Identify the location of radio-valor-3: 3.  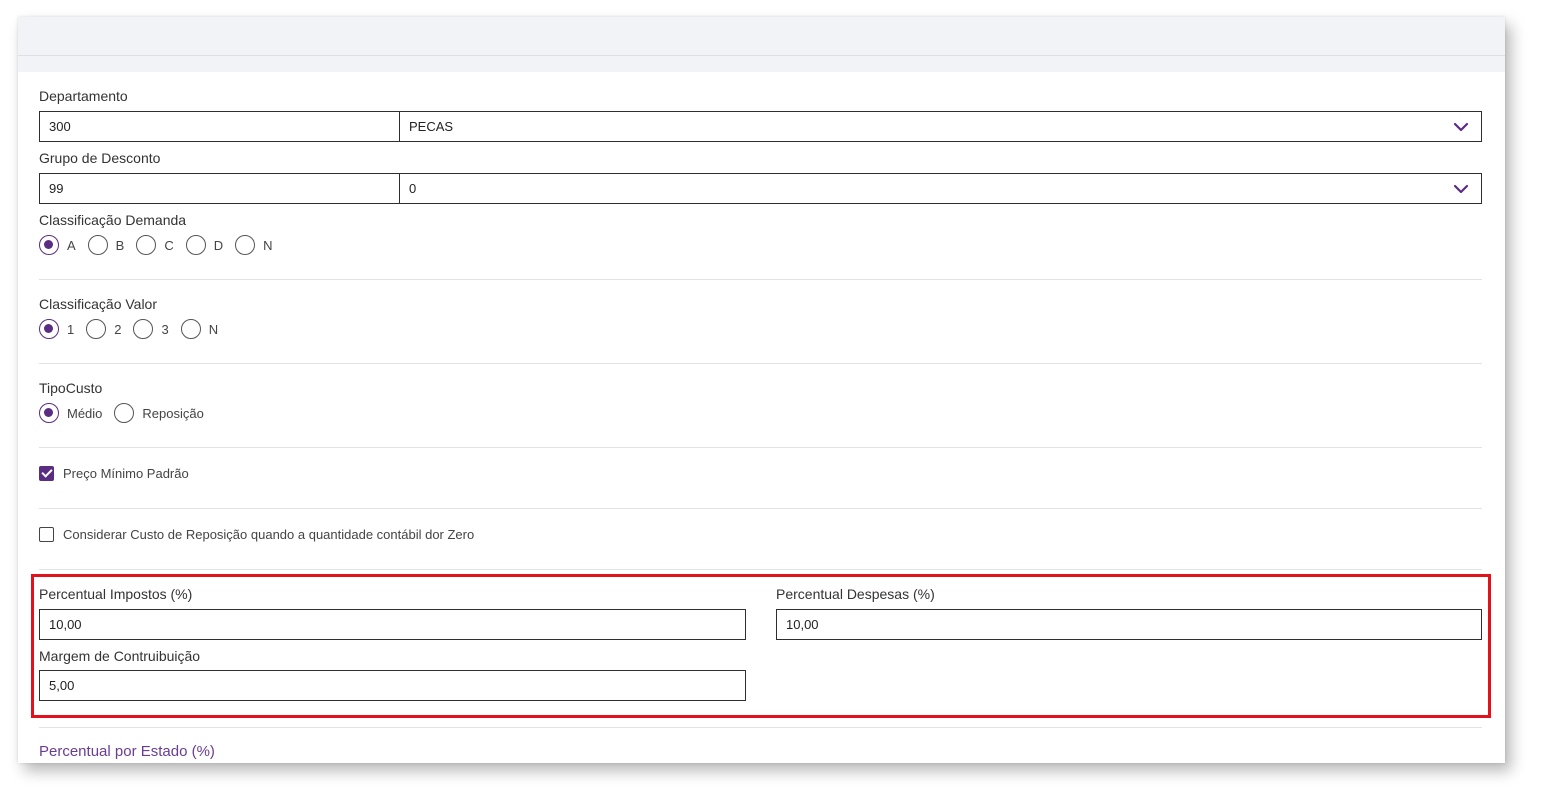
(151, 329).